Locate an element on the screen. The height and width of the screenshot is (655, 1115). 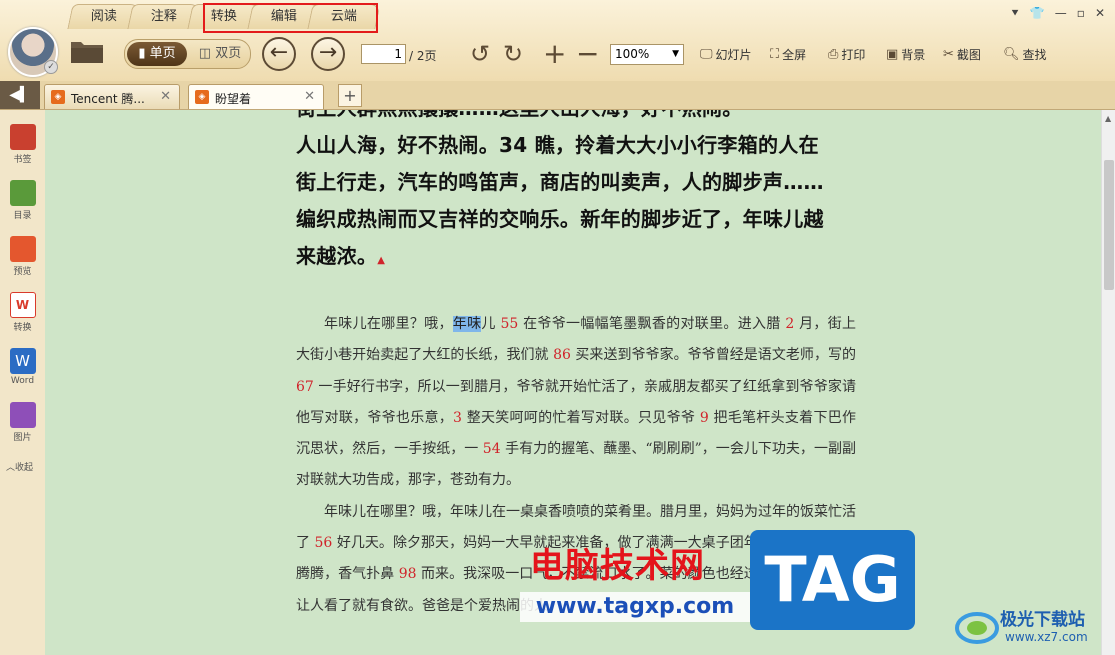
convert-icon: W is located at coordinates (22, 305).